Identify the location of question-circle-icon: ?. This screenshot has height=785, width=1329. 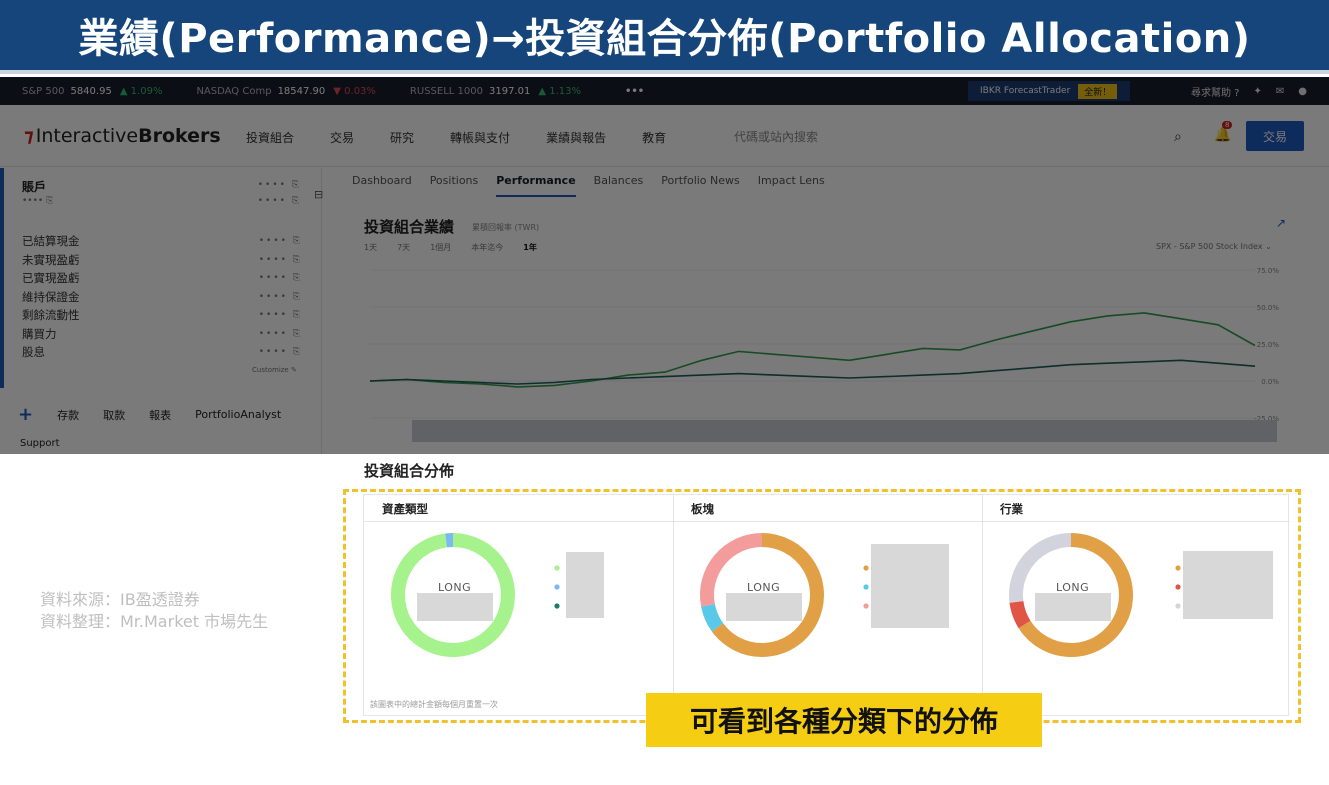
(1237, 93).